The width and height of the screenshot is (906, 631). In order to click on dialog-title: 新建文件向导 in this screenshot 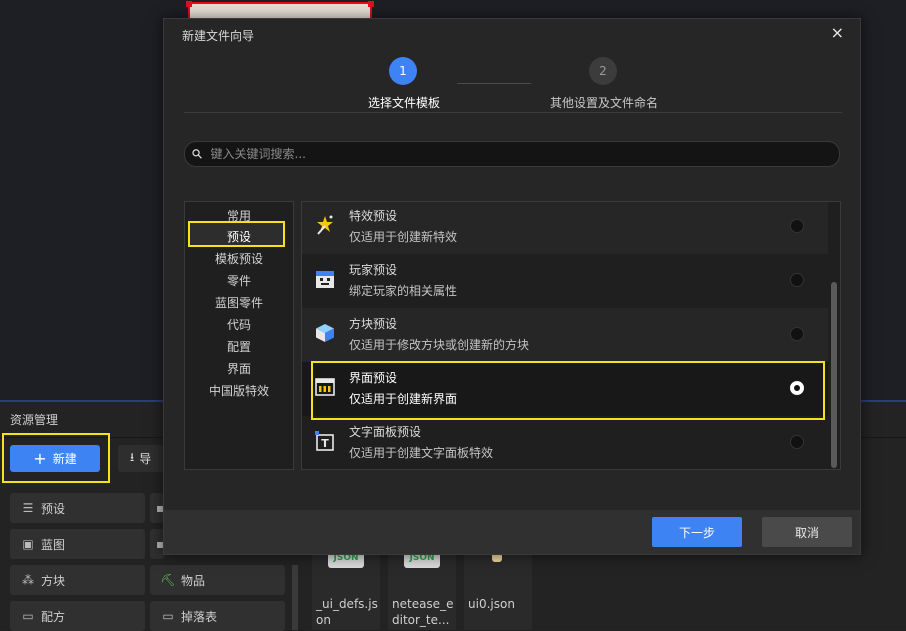, I will do `click(218, 36)`.